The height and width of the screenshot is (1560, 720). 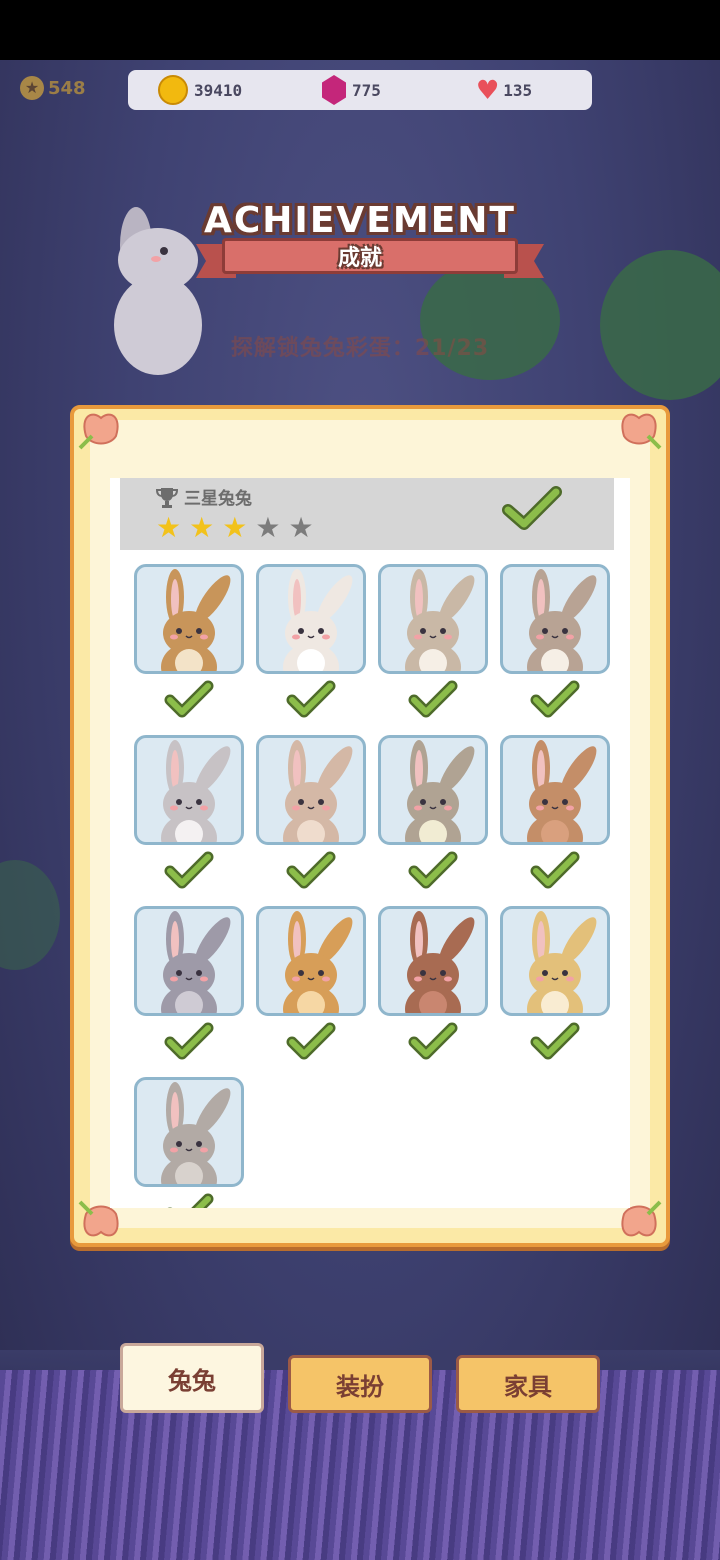 I want to click on achievement-row: 三星兔兔 ★ ★ ★ ★ ★, so click(x=367, y=514).